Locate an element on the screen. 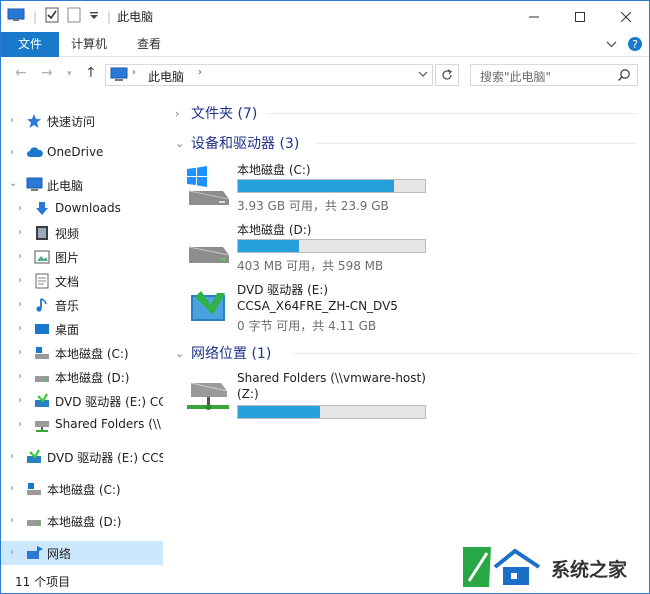 The image size is (650, 594). minimize-button is located at coordinates (534, 16).